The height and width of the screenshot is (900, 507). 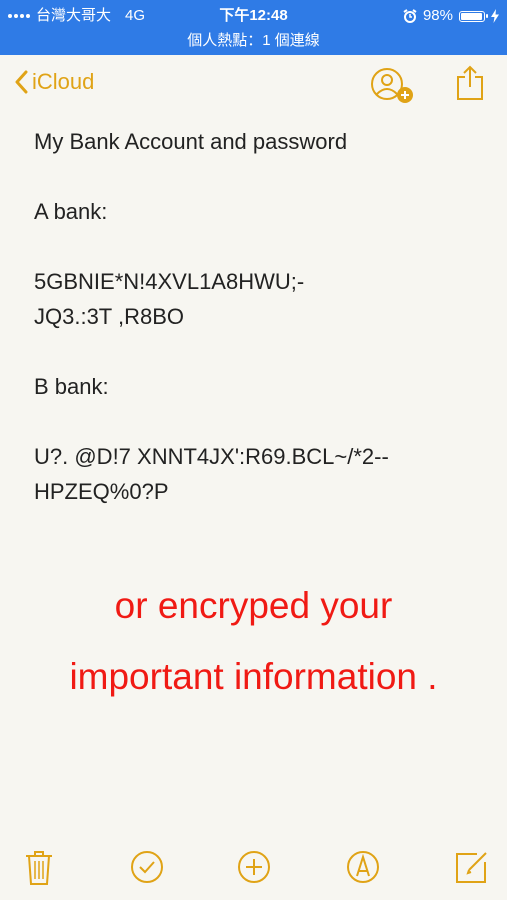 I want to click on compose-button, so click(x=472, y=869).